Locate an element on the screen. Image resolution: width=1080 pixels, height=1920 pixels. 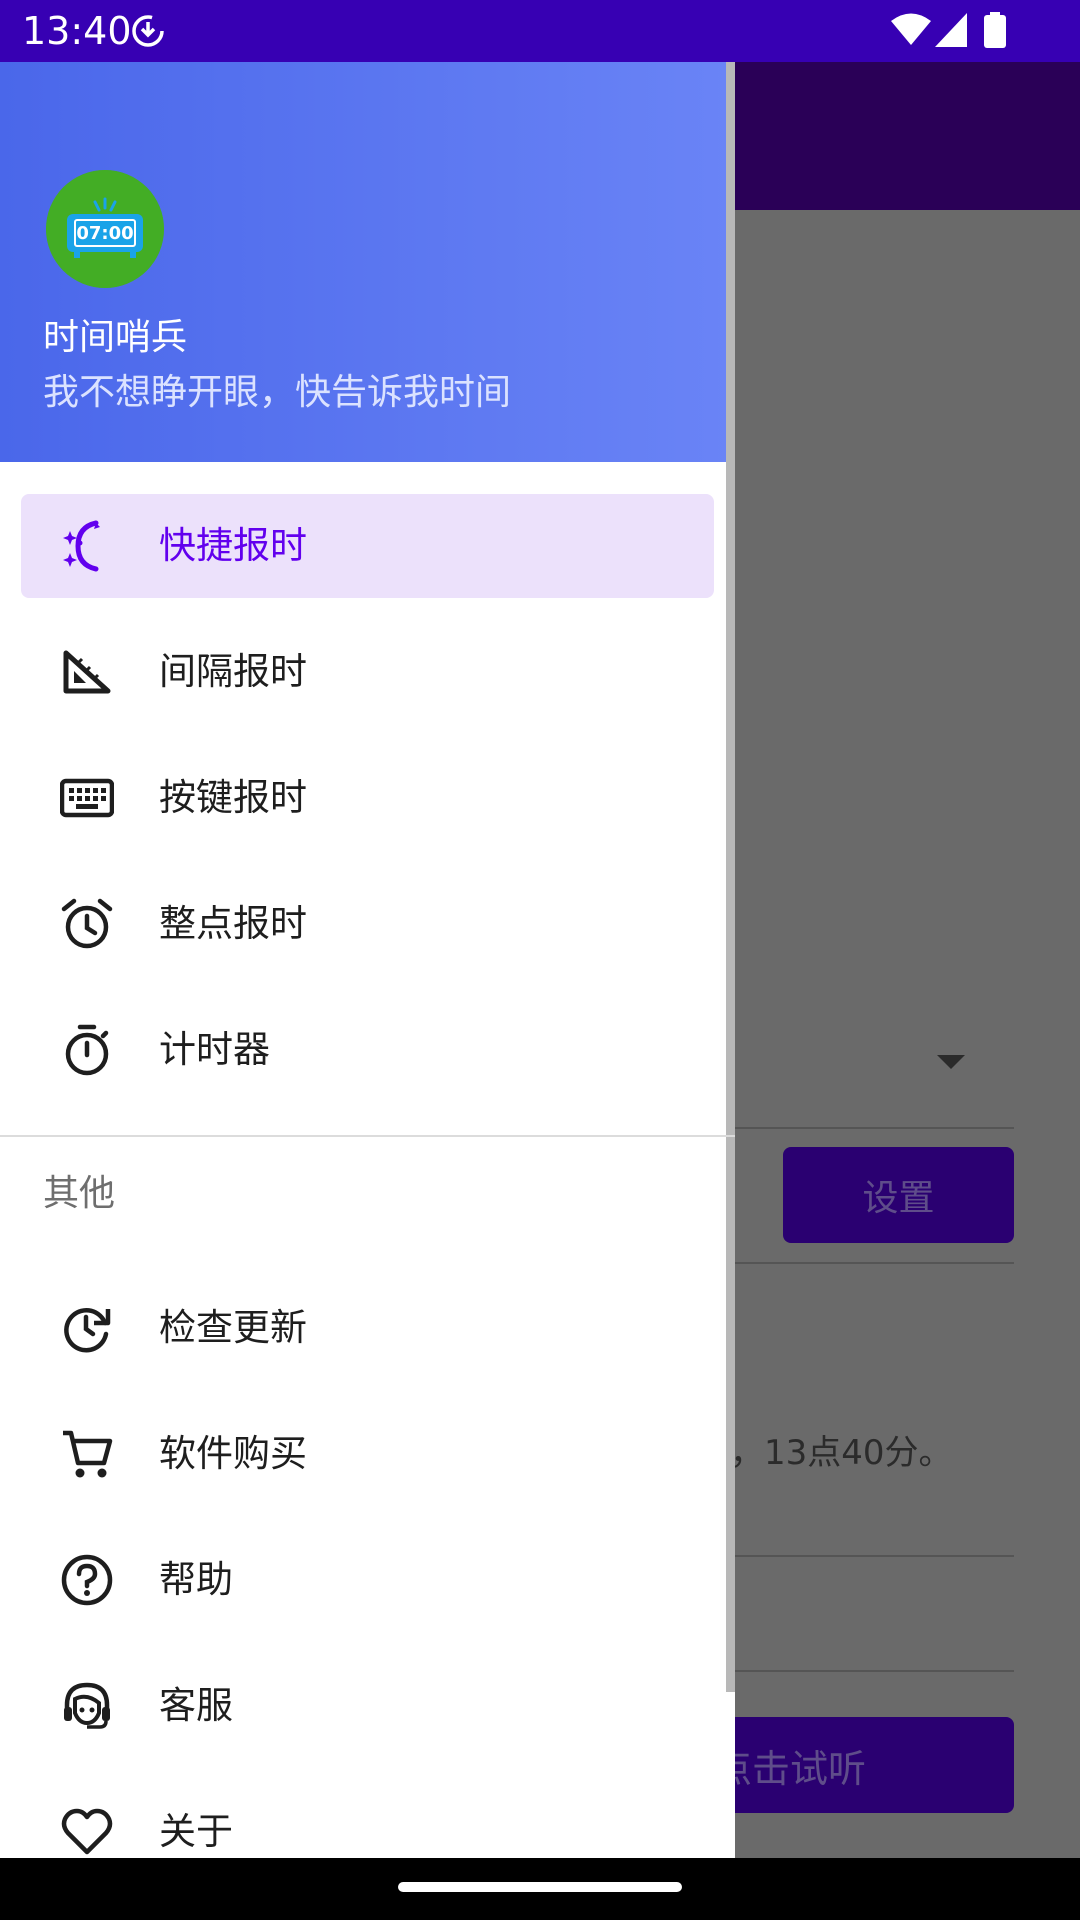
nav-item-hourly-announce: 整点报时 is located at coordinates (363, 924).